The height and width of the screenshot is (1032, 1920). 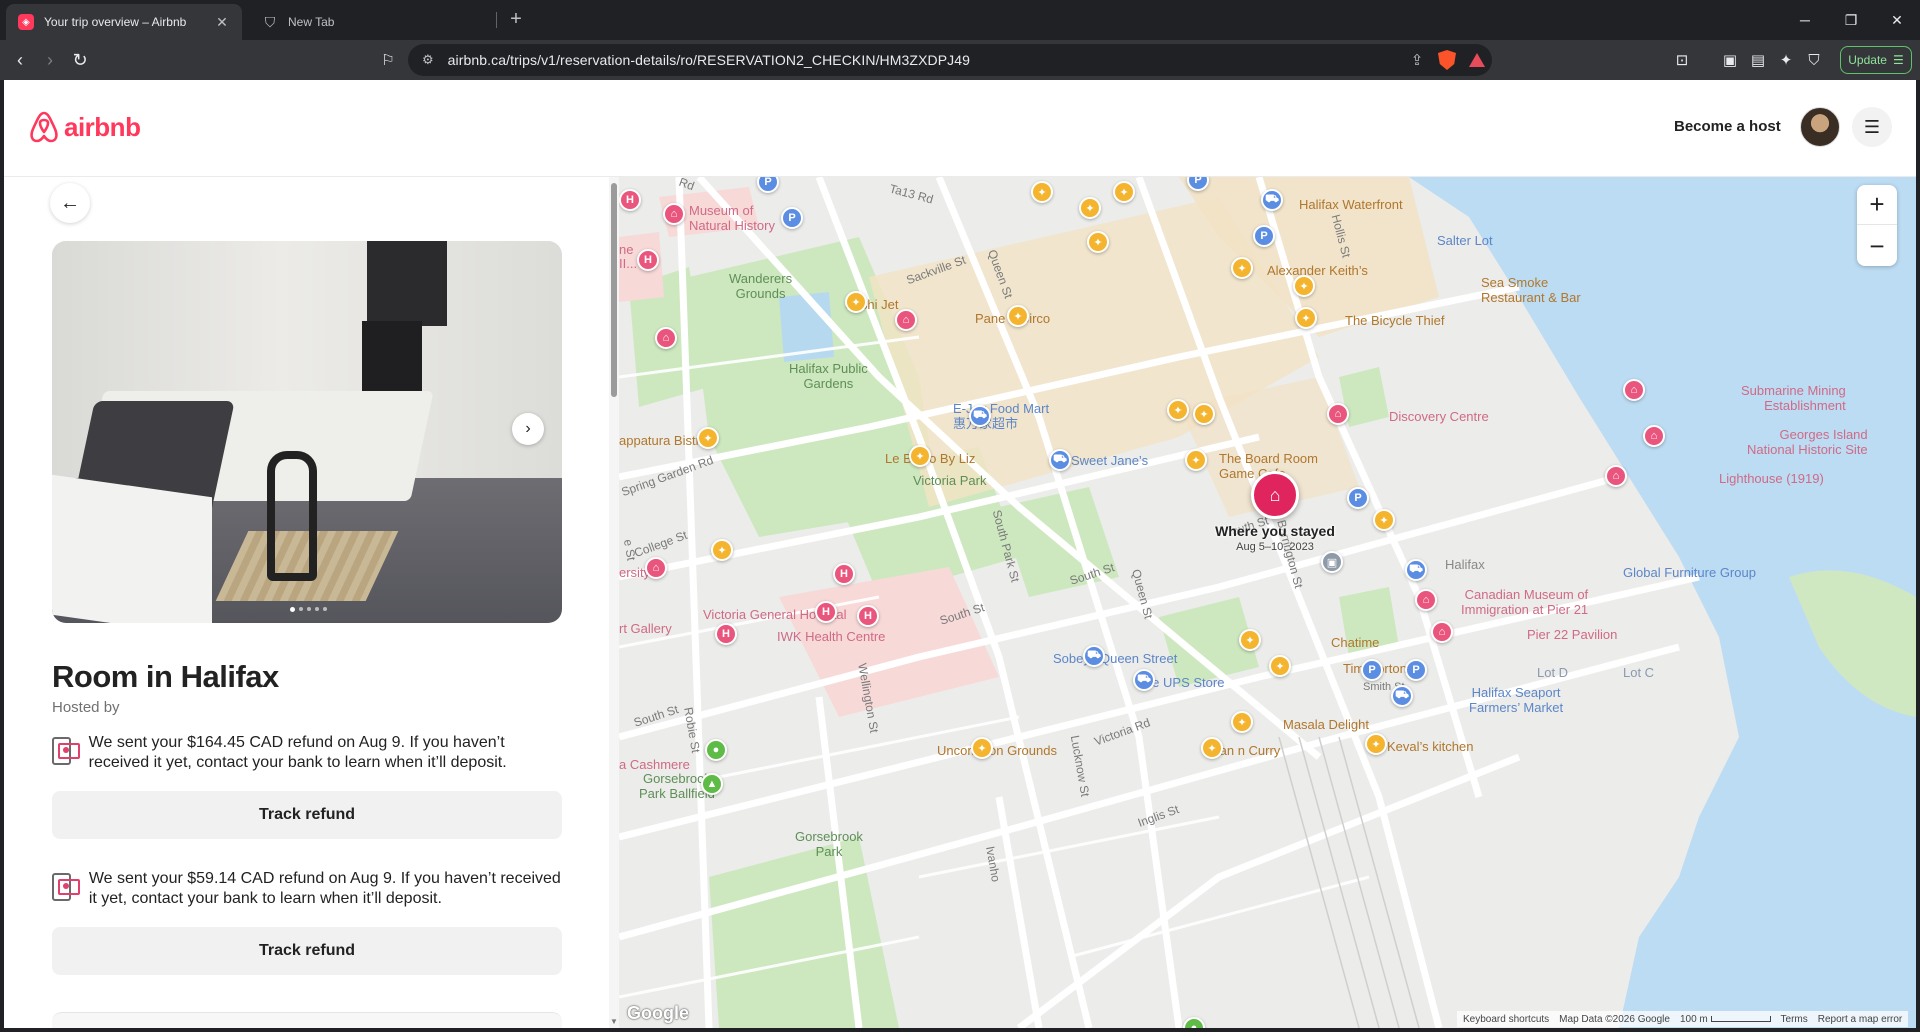 What do you see at coordinates (1447, 60) in the screenshot?
I see `brave-shields-icon` at bounding box center [1447, 60].